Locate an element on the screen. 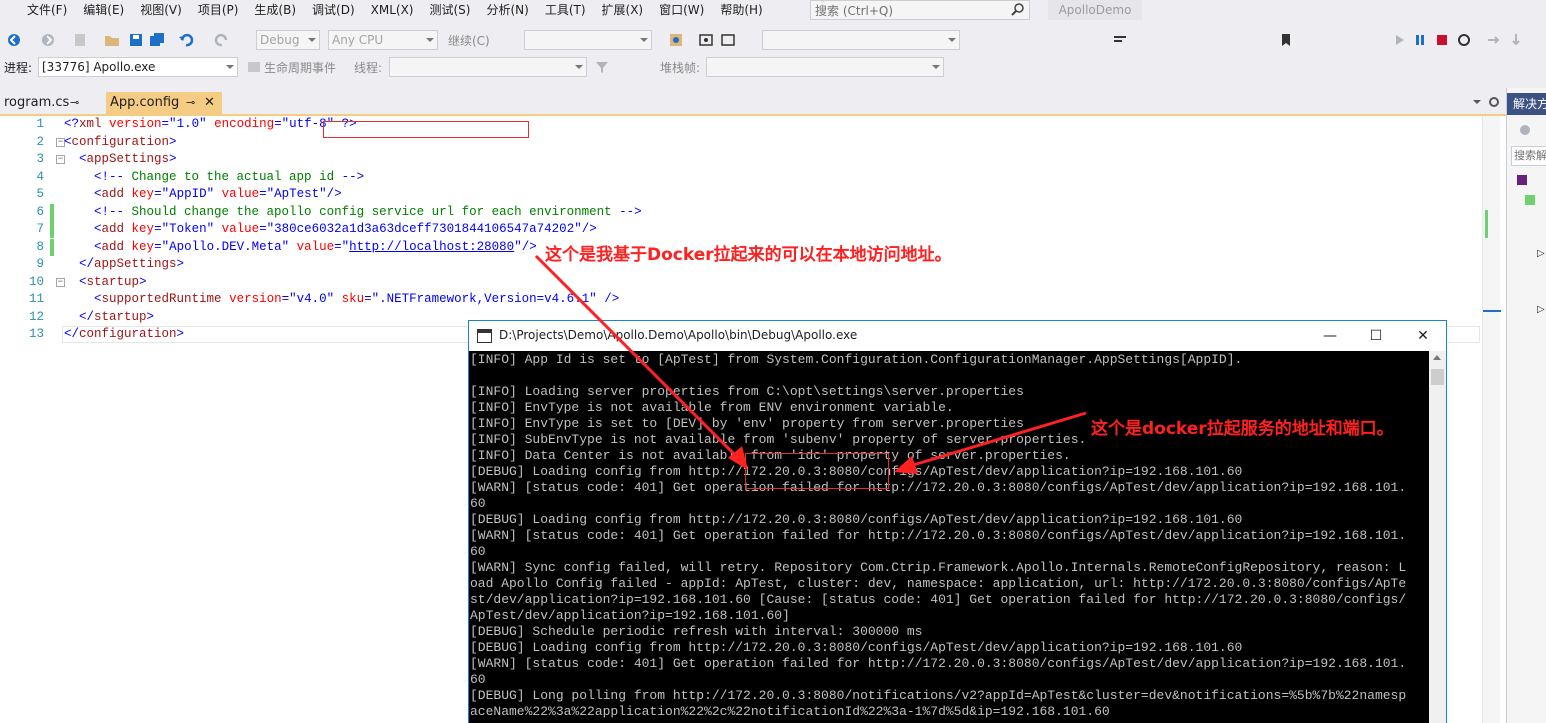 This screenshot has width=1546, height=723. code-token: configuration is located at coordinates (120, 141).